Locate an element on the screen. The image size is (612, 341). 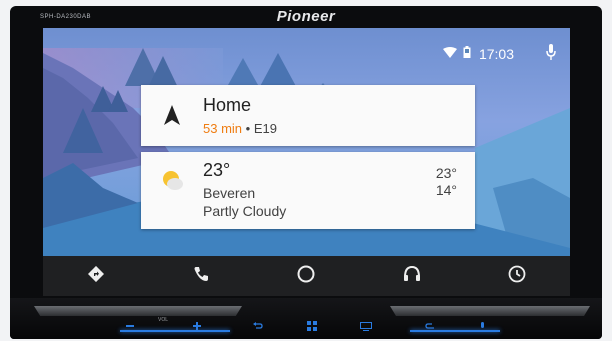
mic-hw-icon is located at coordinates (482, 325).